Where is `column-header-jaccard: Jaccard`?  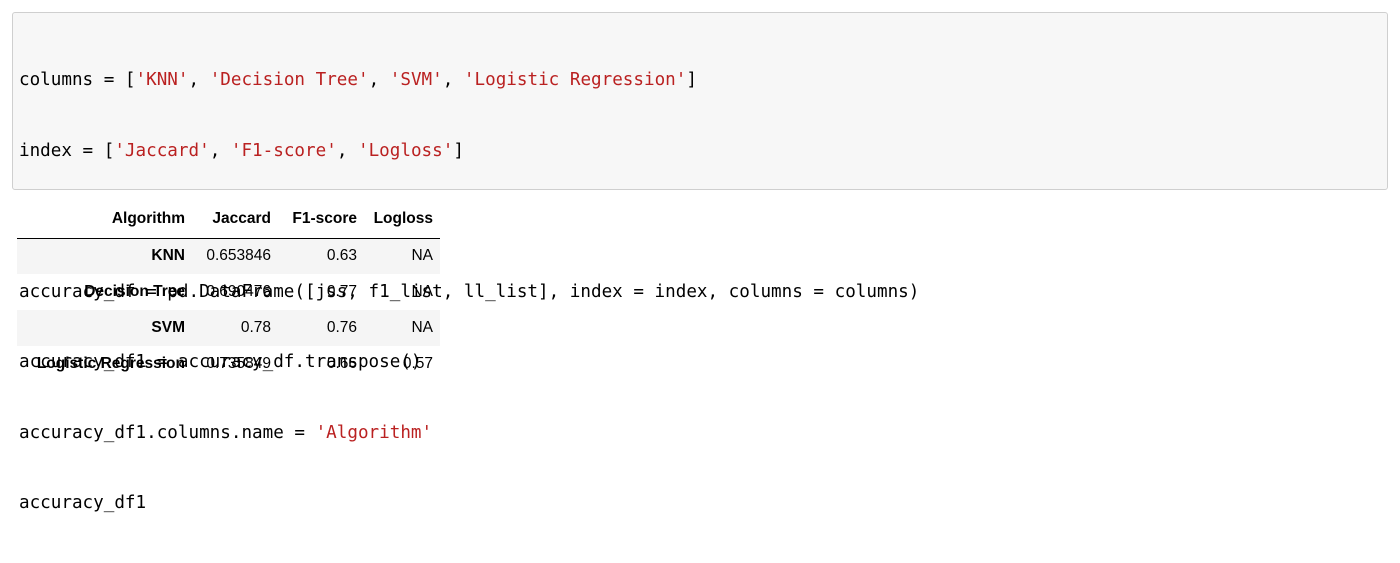 column-header-jaccard: Jaccard is located at coordinates (235, 220).